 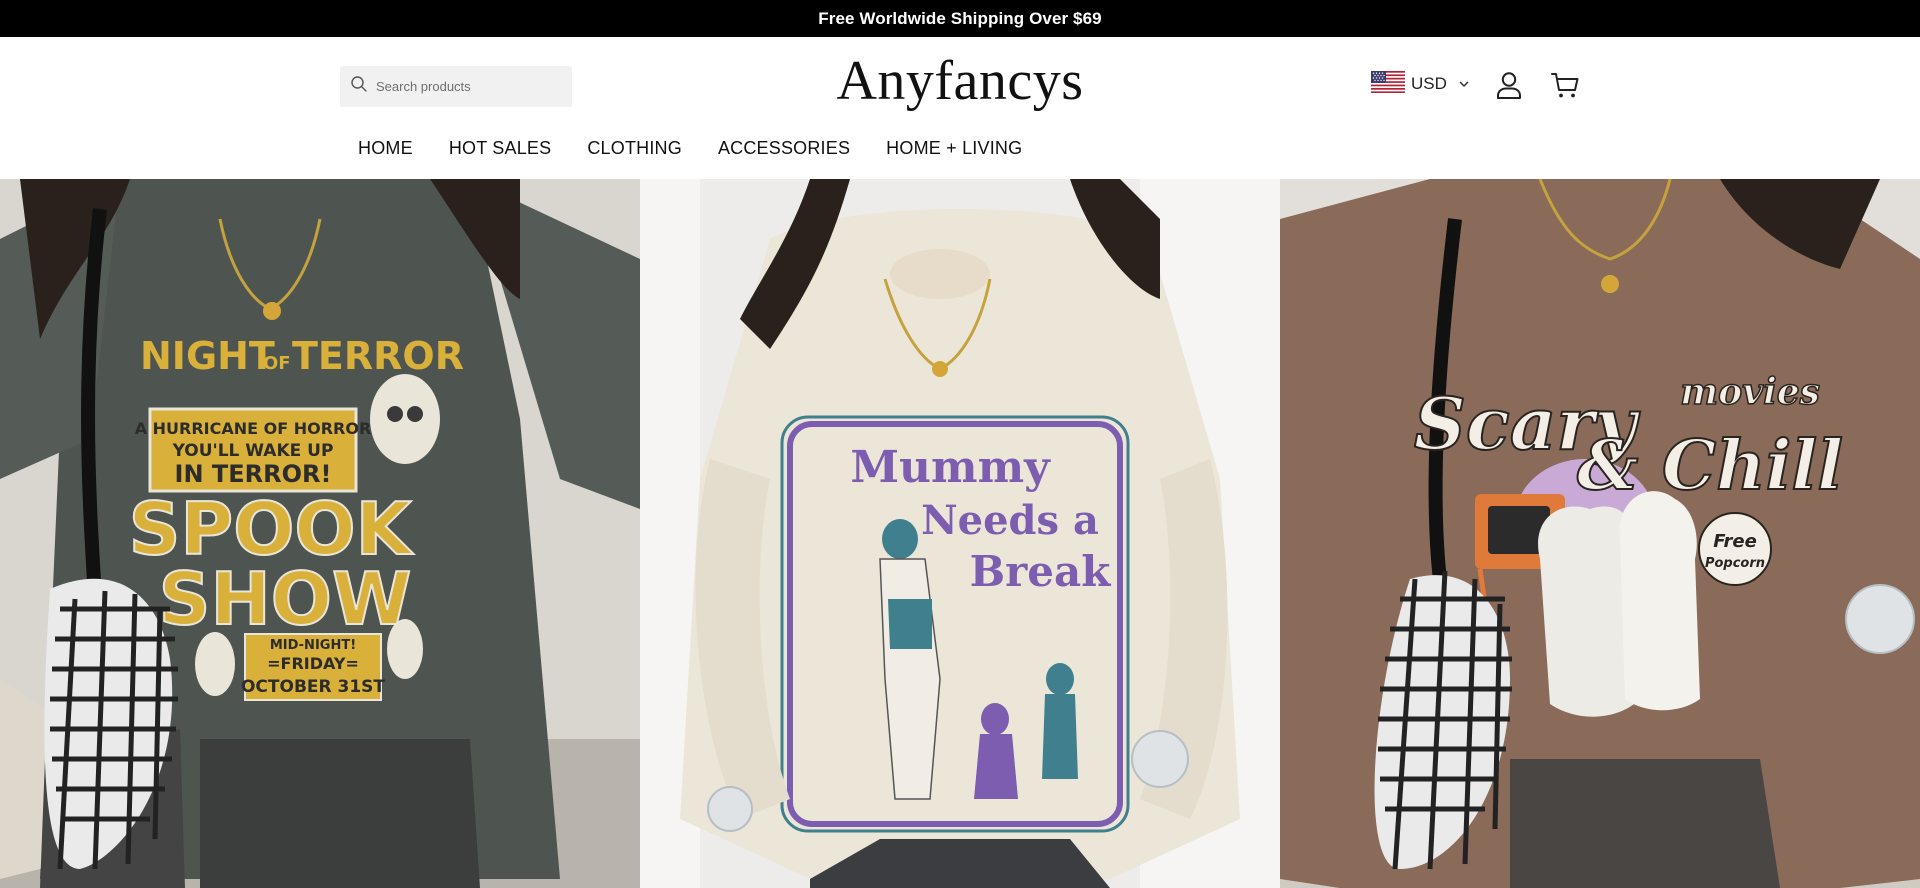 I want to click on search-input, so click(x=466, y=86).